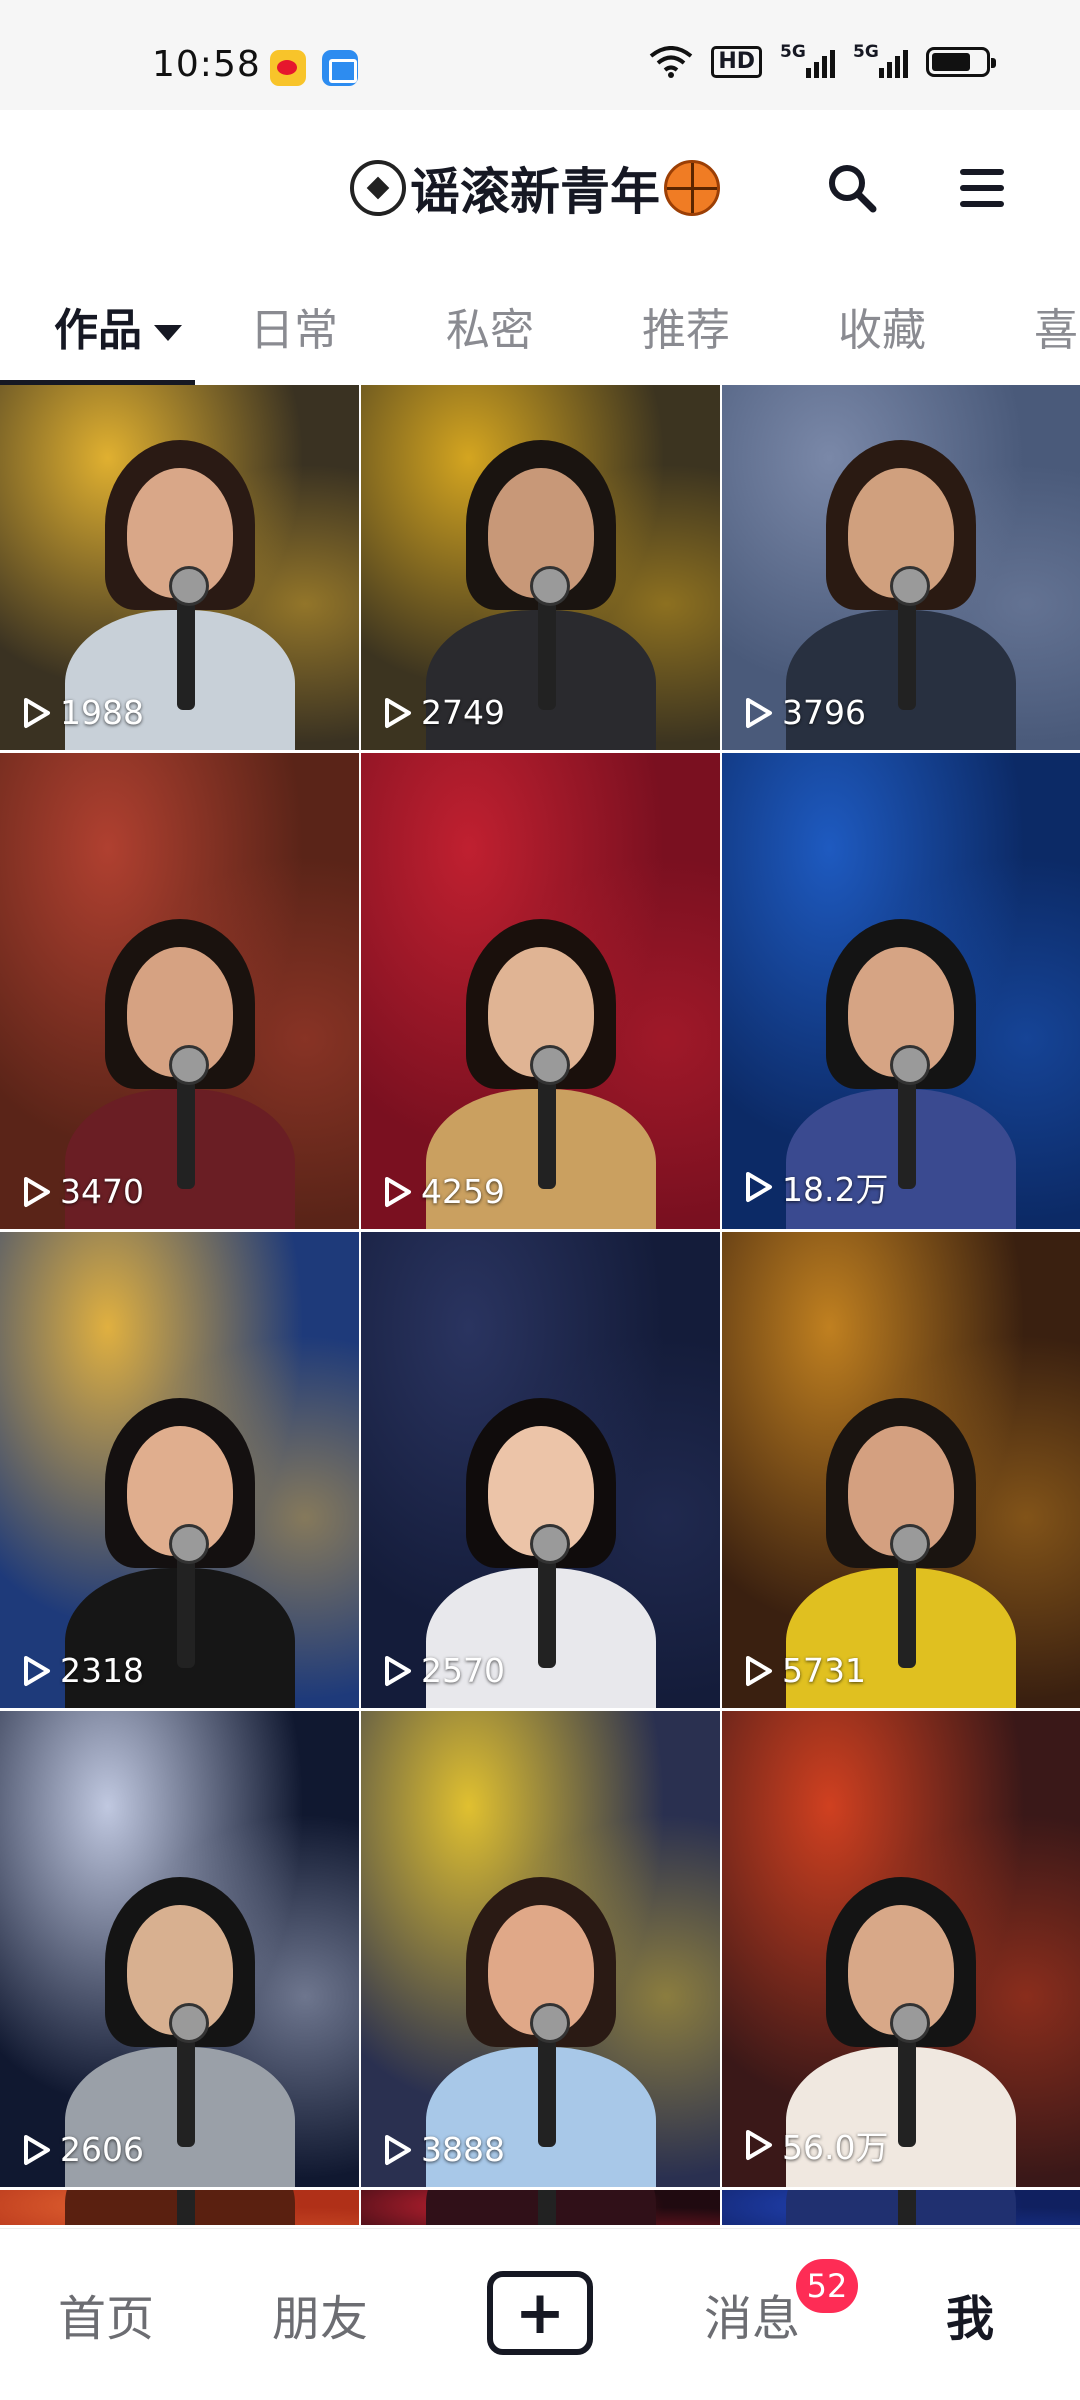 The width and height of the screenshot is (1080, 2400). I want to click on bottom-nav: 首页 朋友 + 消息 52 我, so click(540, 2314).